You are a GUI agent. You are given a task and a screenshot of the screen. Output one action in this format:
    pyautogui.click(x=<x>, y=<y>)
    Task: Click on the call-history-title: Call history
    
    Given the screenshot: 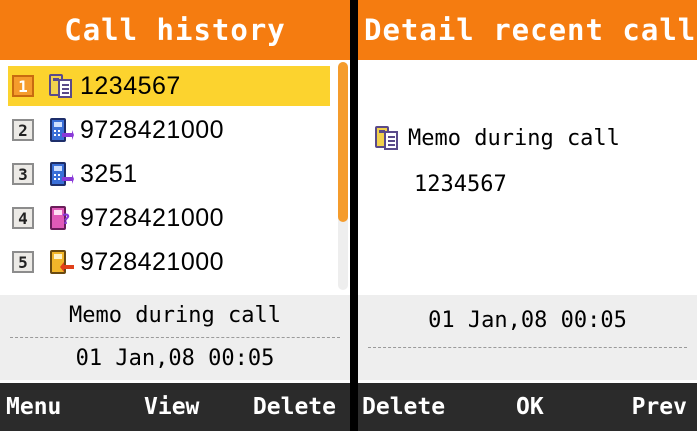 What is the action you would take?
    pyautogui.click(x=175, y=30)
    